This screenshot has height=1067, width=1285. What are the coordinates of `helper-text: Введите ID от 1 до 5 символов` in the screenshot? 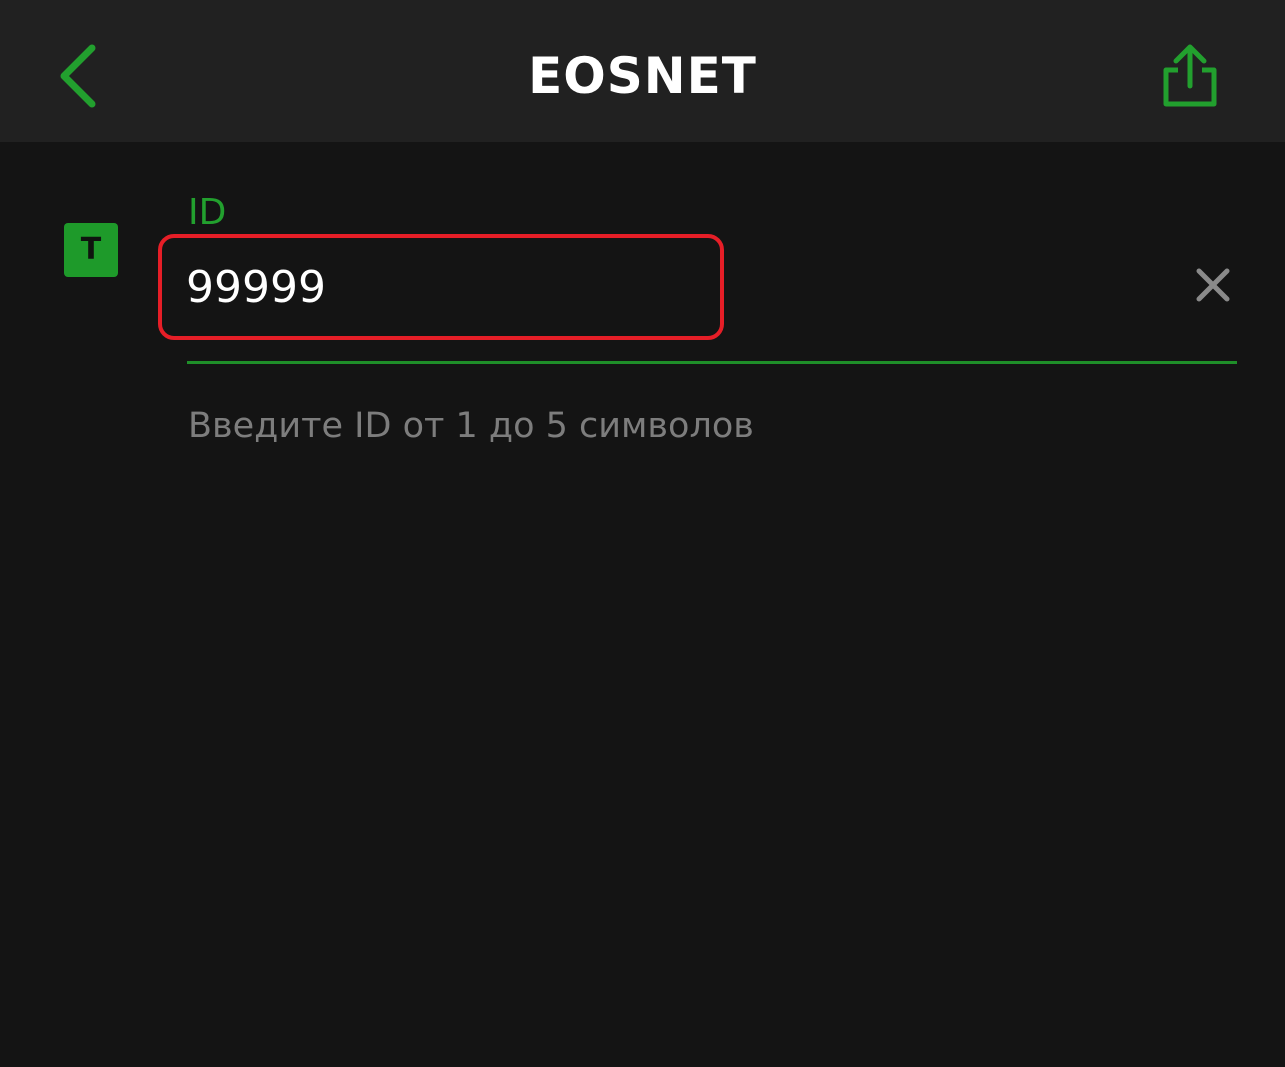 It's located at (471, 426).